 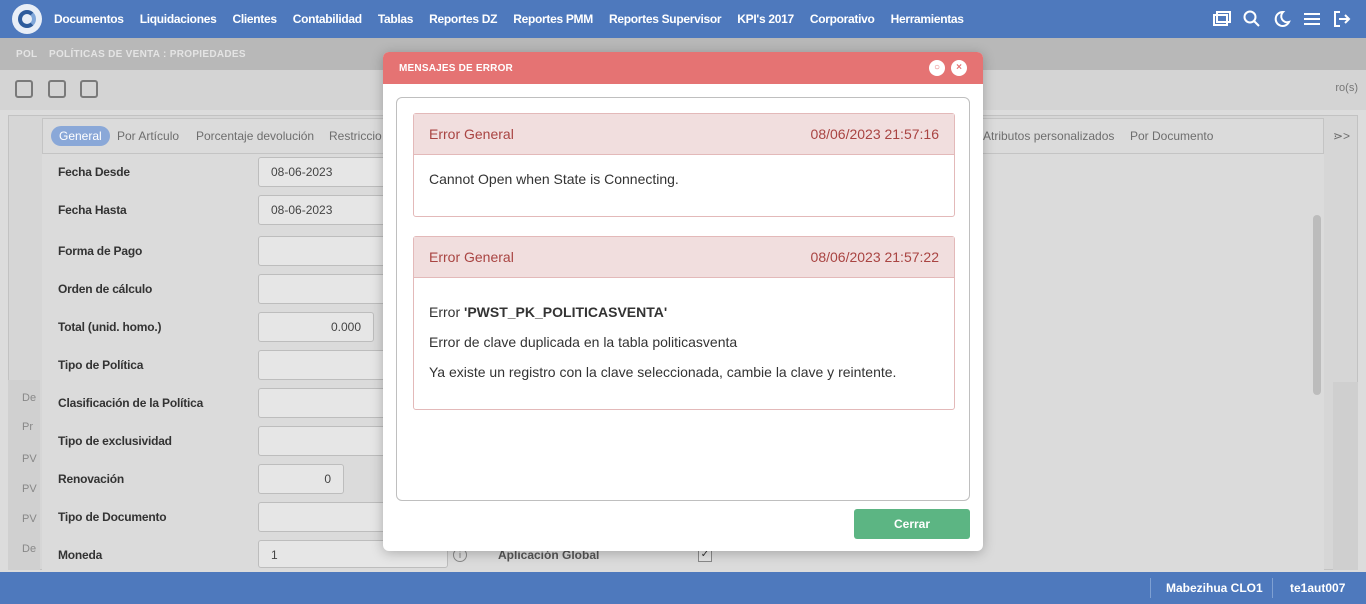 What do you see at coordinates (100, 251) in the screenshot?
I see `label-forma-de-pago: Forma de Pago` at bounding box center [100, 251].